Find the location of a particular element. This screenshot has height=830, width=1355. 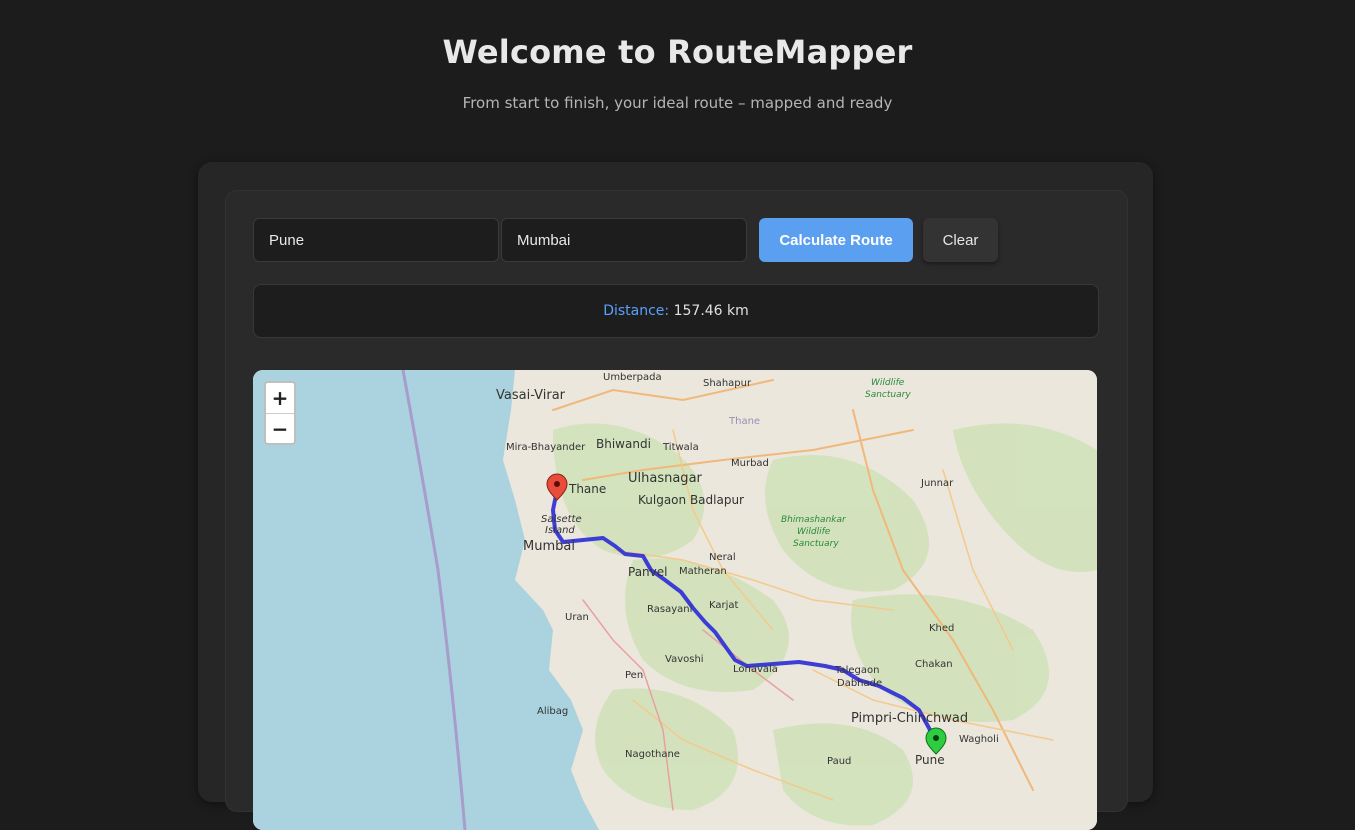

zoom-control: + − is located at coordinates (280, 413).